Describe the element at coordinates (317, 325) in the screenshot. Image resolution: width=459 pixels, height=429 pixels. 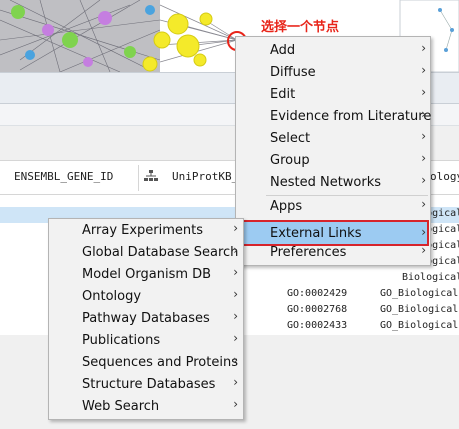
I see `go-id-cell: GO:0002433` at that location.